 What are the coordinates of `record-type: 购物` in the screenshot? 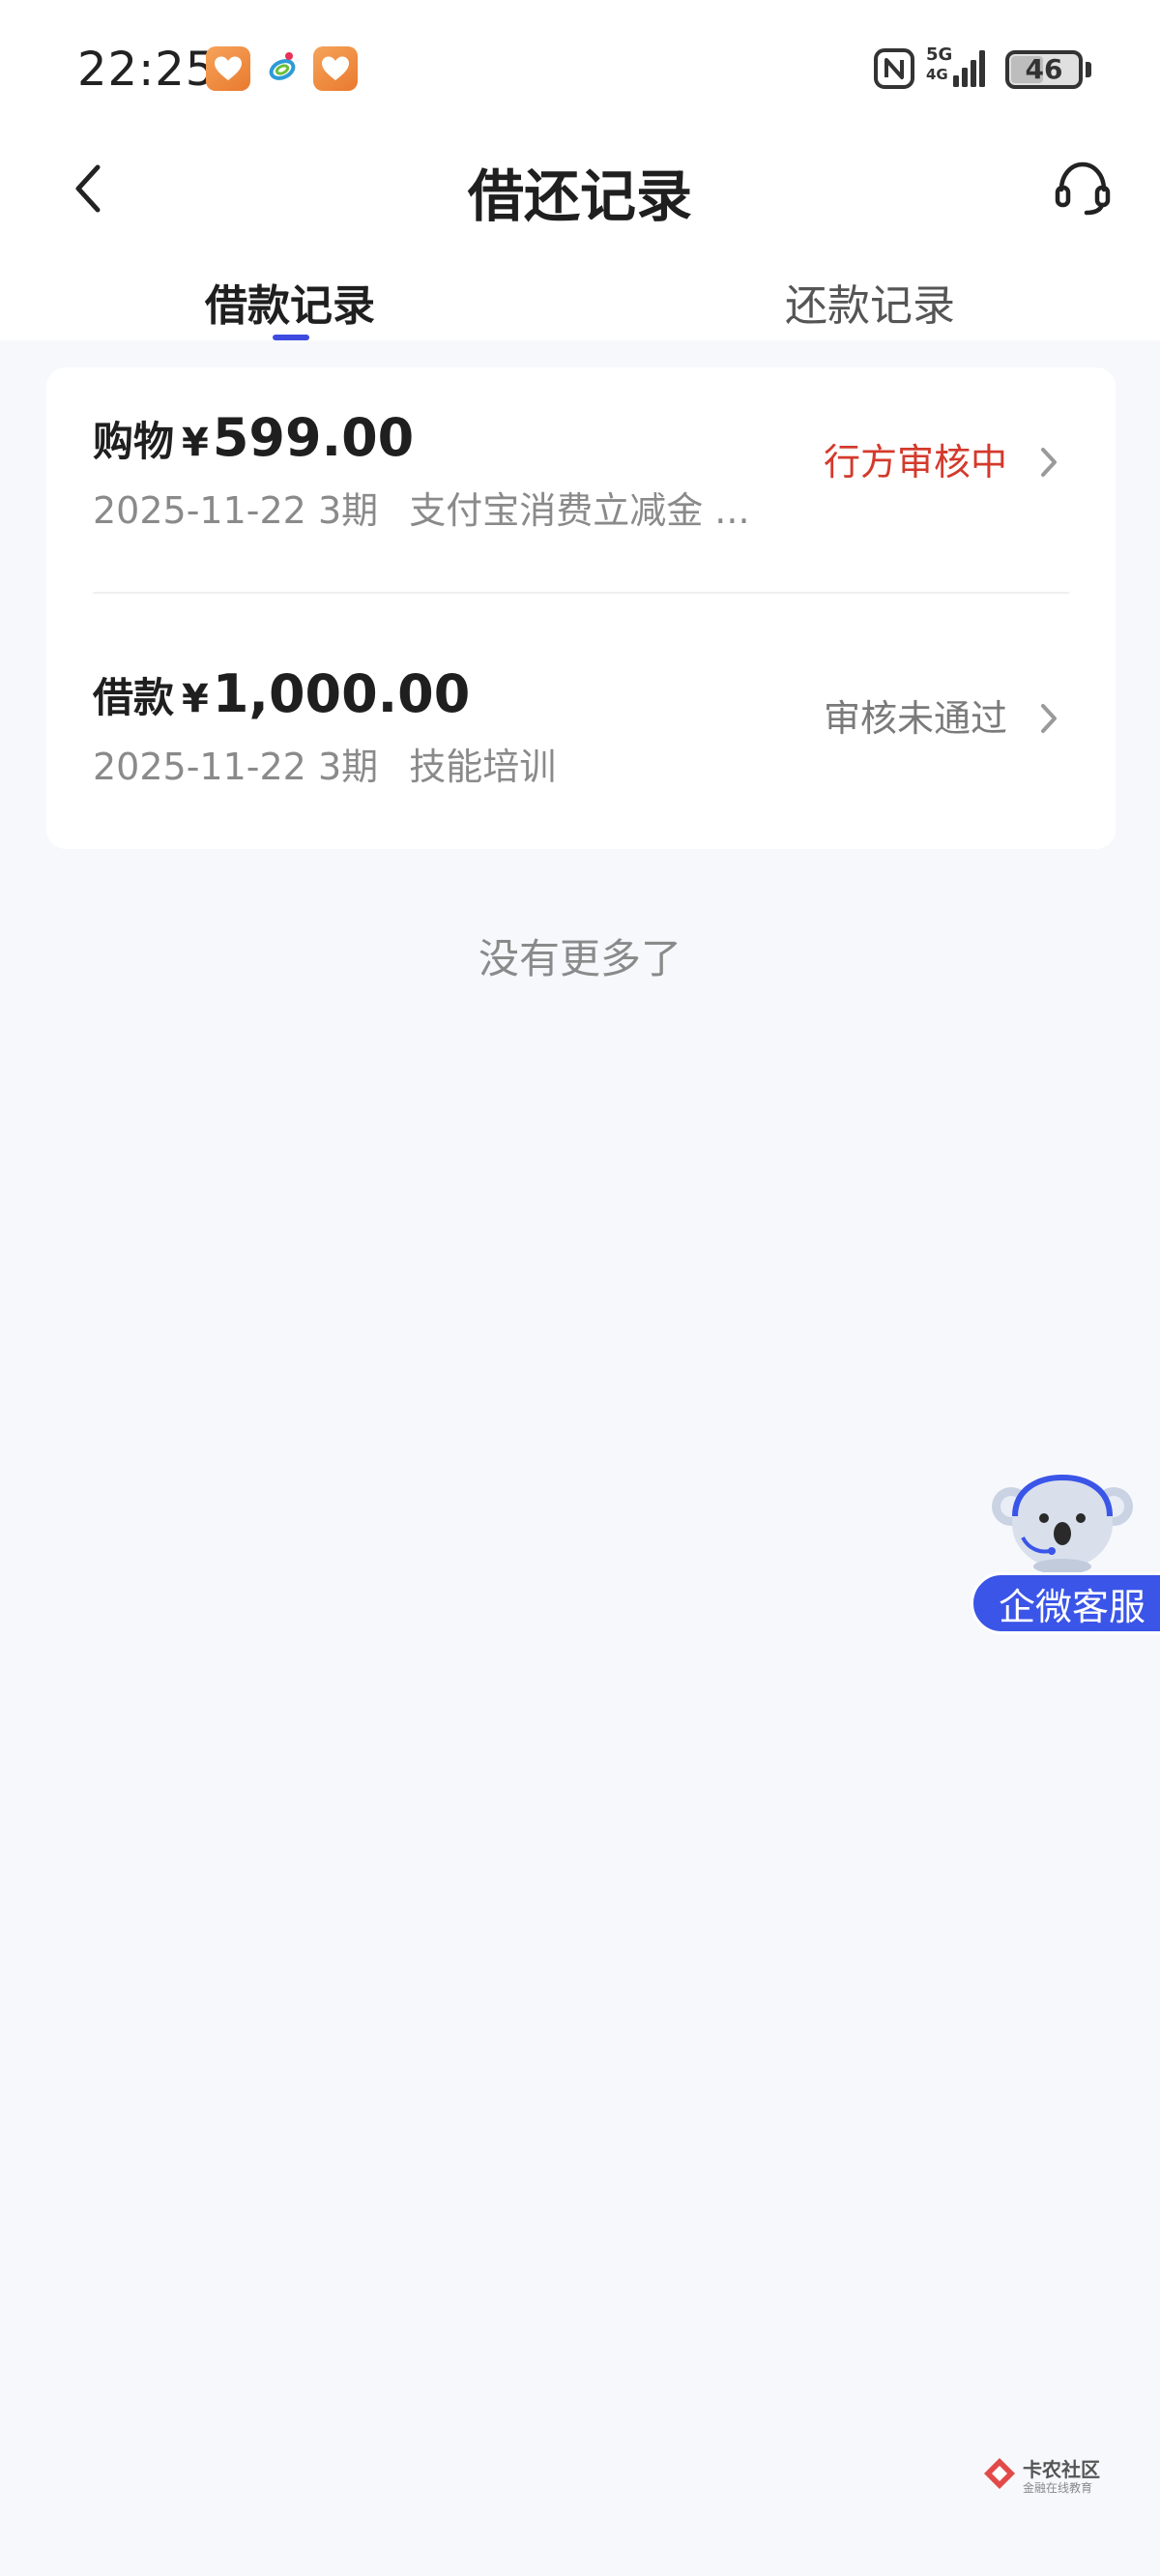 It's located at (134, 441).